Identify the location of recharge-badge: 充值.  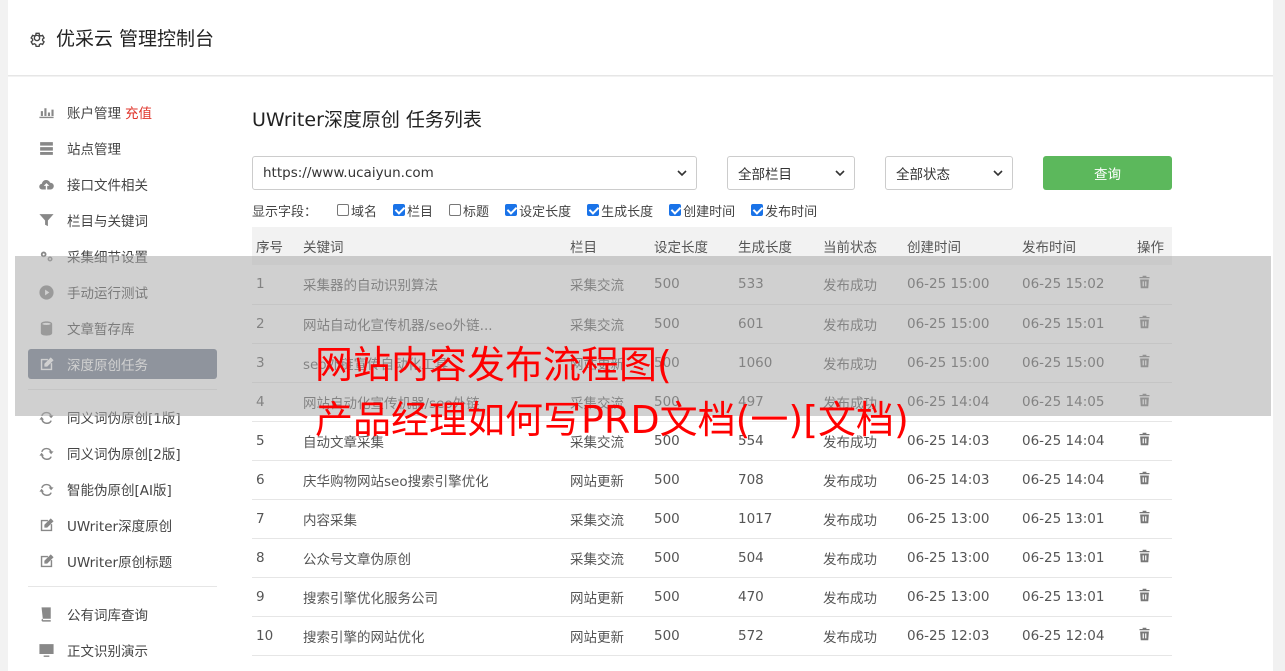
(138, 112).